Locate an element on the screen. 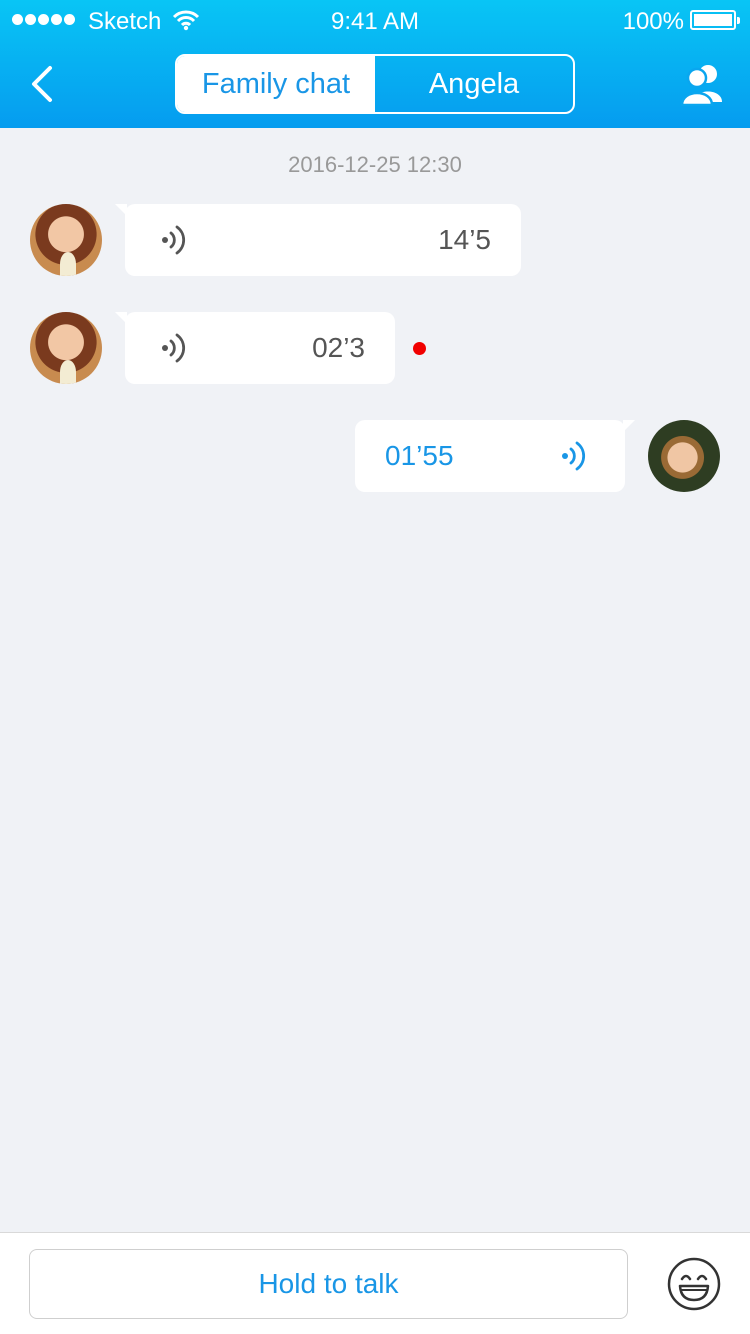 The image size is (750, 1334). contacts-icon is located at coordinates (702, 84).